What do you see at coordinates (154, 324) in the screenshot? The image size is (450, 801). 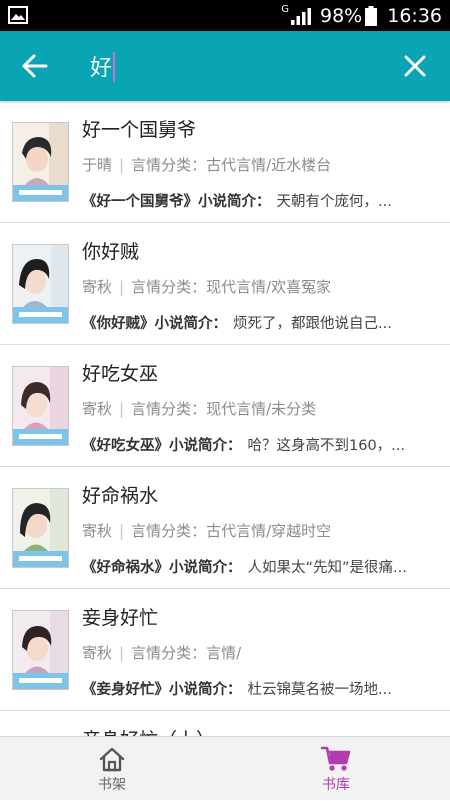 I see `intro-label: 《你好贼》小说简介：` at bounding box center [154, 324].